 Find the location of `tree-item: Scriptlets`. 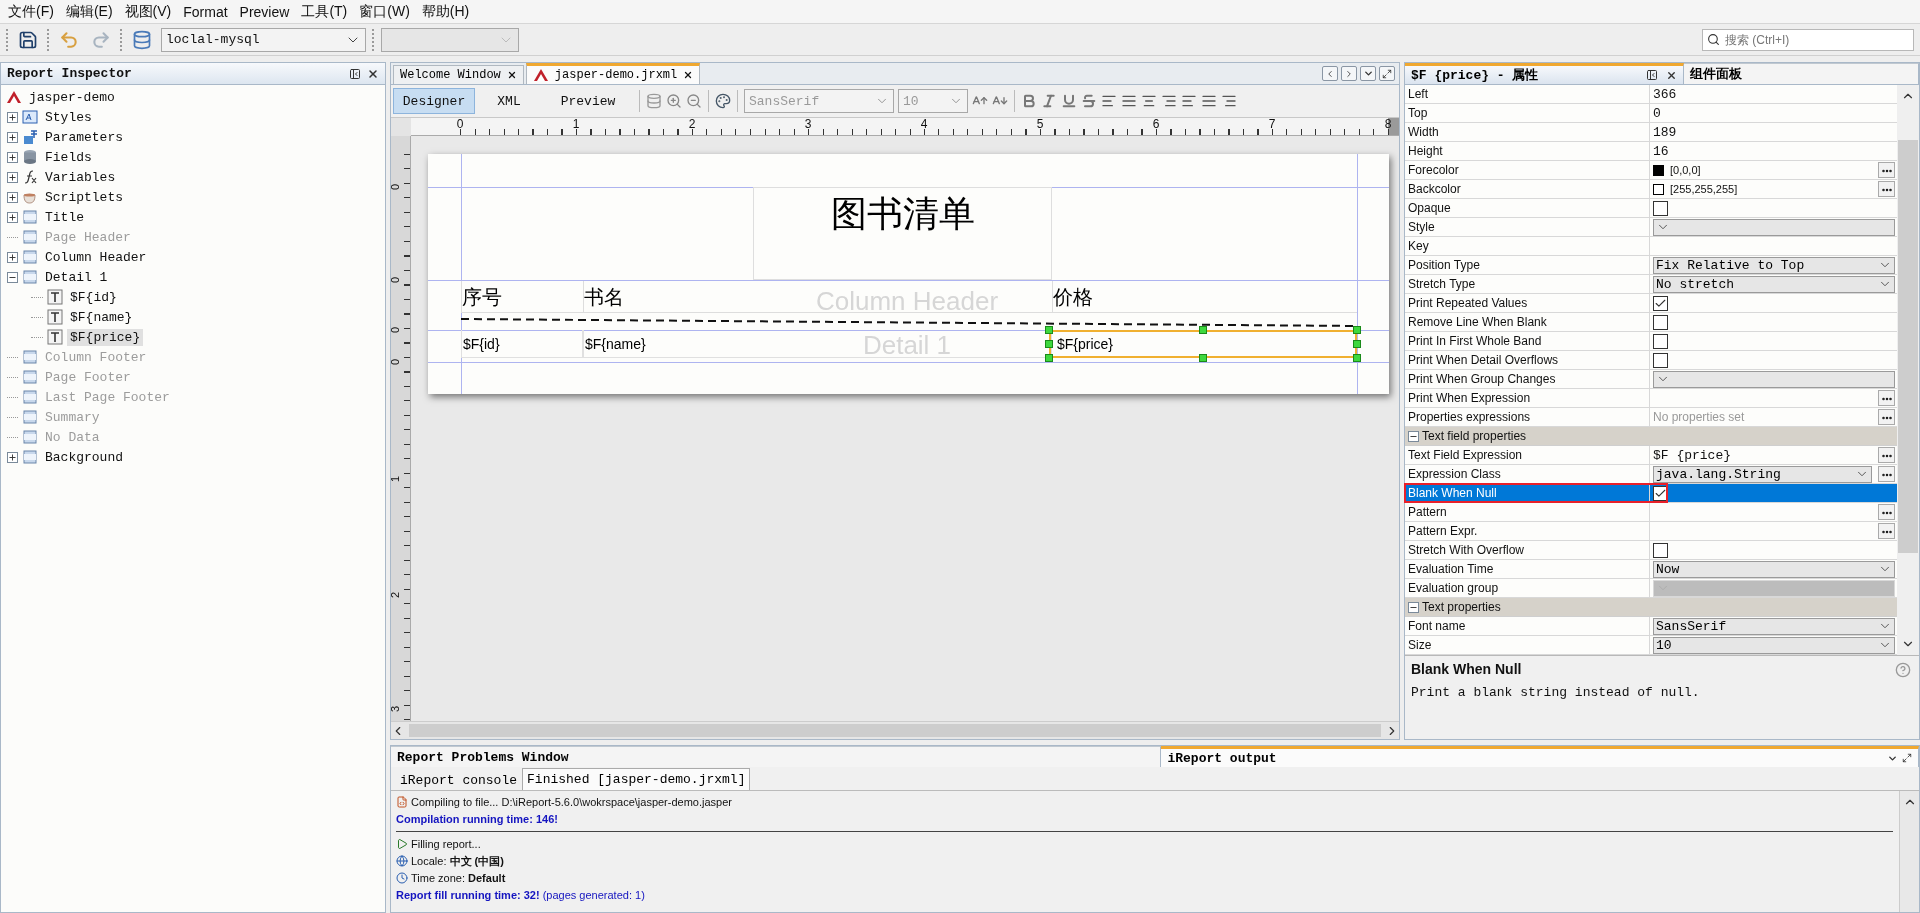

tree-item: Scriptlets is located at coordinates (84, 197).